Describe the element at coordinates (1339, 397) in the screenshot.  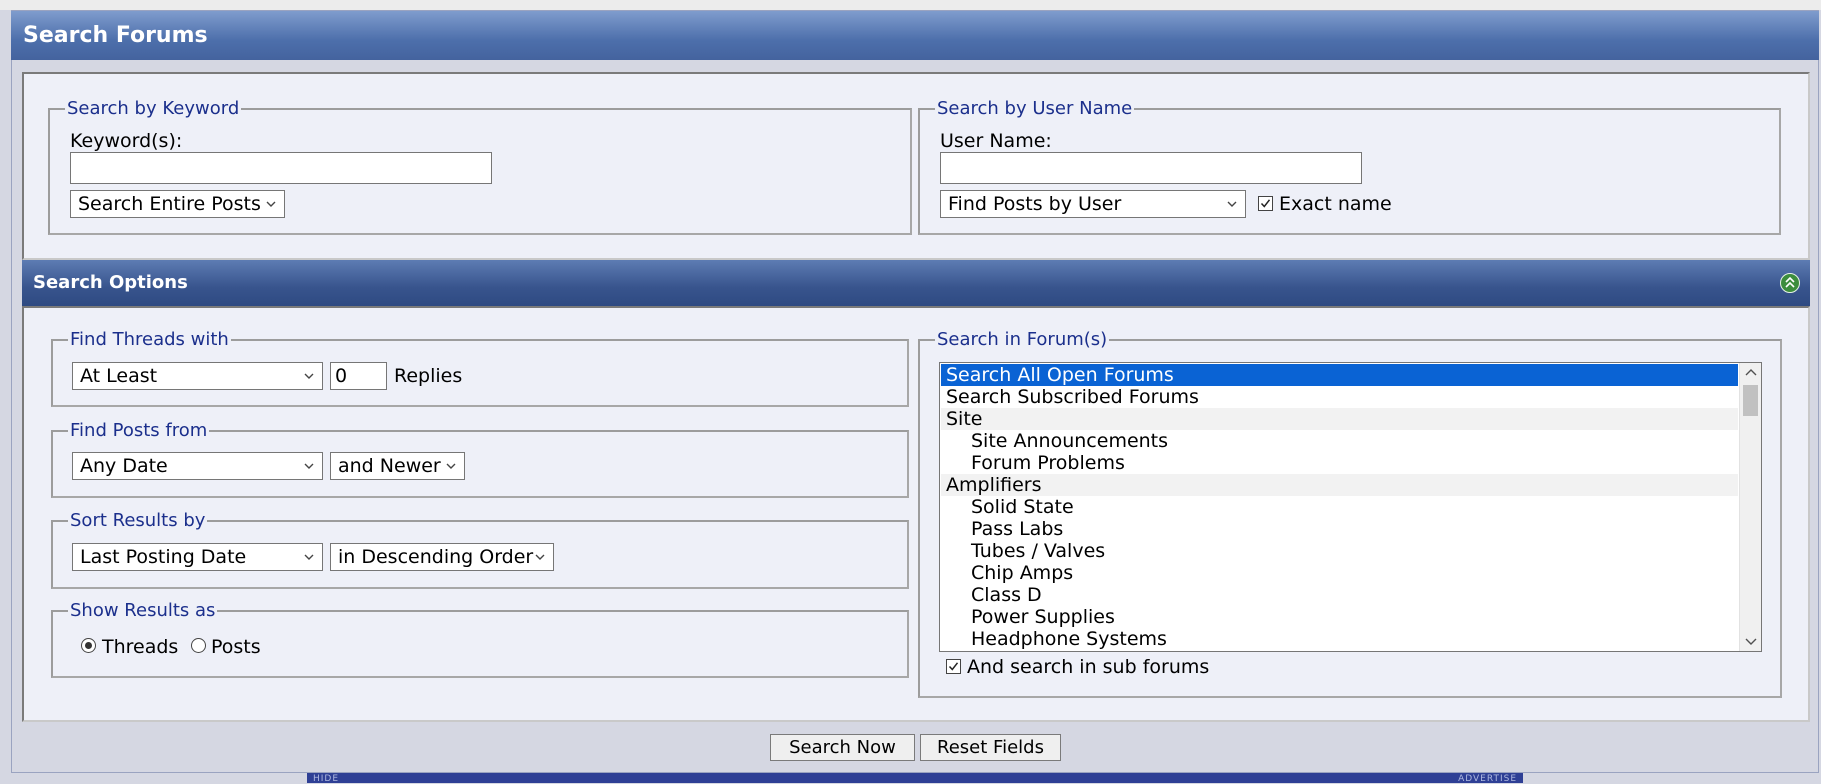
I see `forum-list-item: Search Subscribed Forums` at that location.